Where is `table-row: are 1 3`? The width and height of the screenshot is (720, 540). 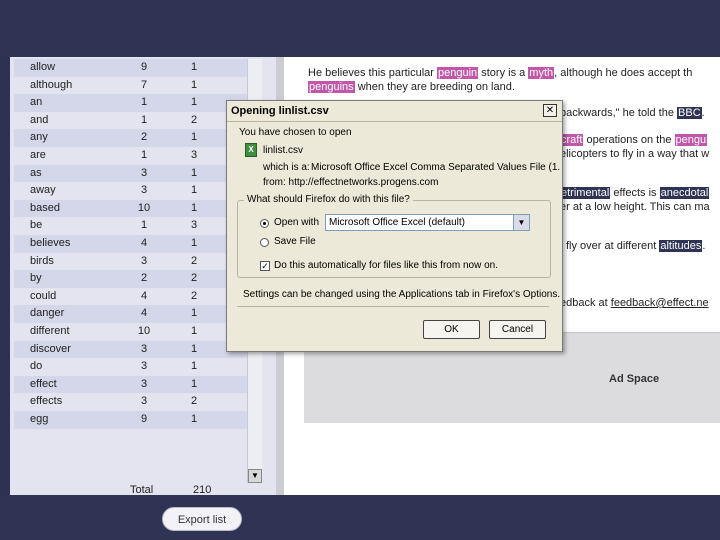 table-row: are 1 3 is located at coordinates (130, 156).